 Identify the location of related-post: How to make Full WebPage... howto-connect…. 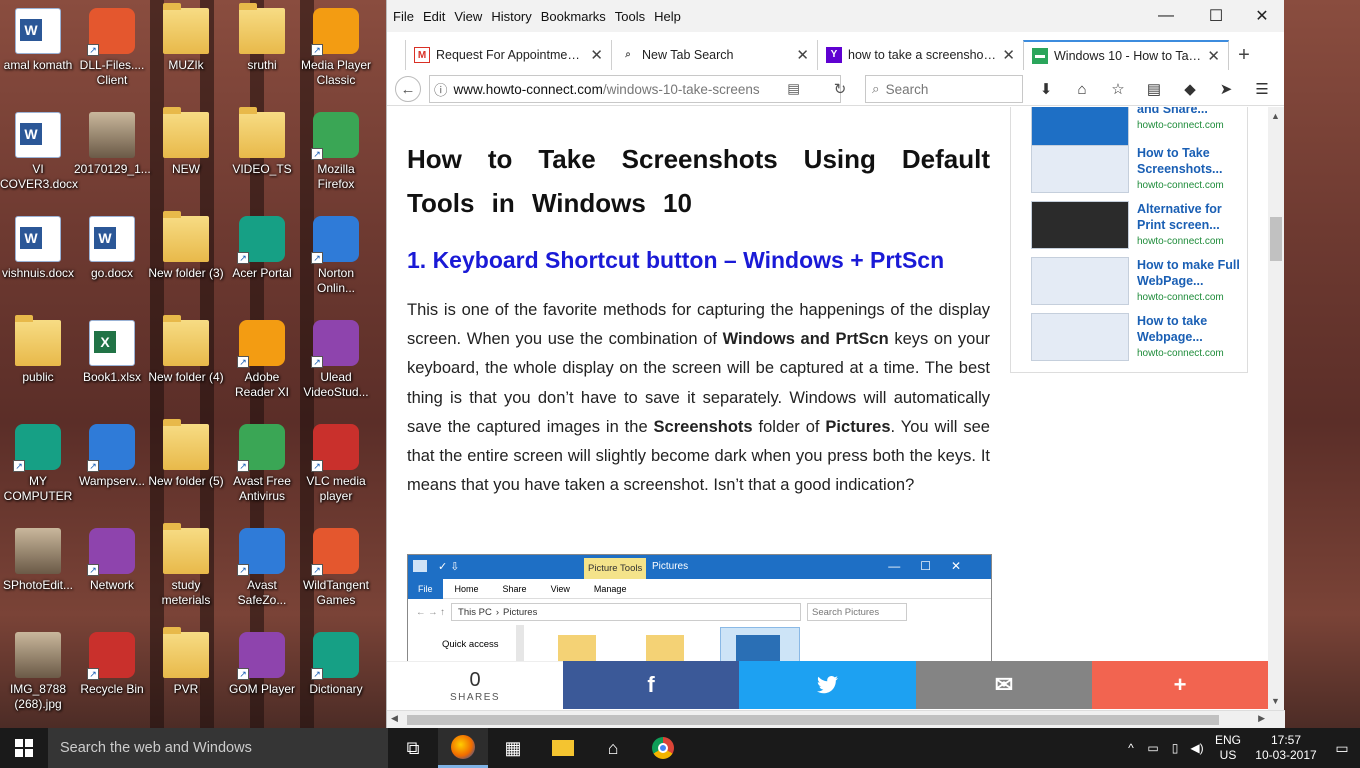
(1136, 282).